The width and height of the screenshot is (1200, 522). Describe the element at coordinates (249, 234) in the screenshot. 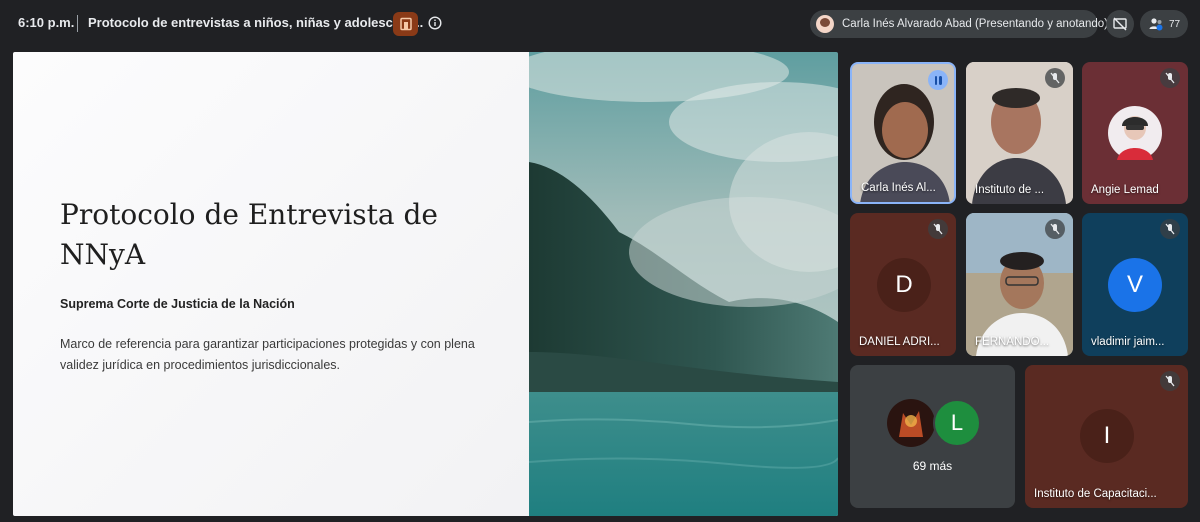

I see `slide-title: Protocolo de Entrevista de NNyA` at that location.